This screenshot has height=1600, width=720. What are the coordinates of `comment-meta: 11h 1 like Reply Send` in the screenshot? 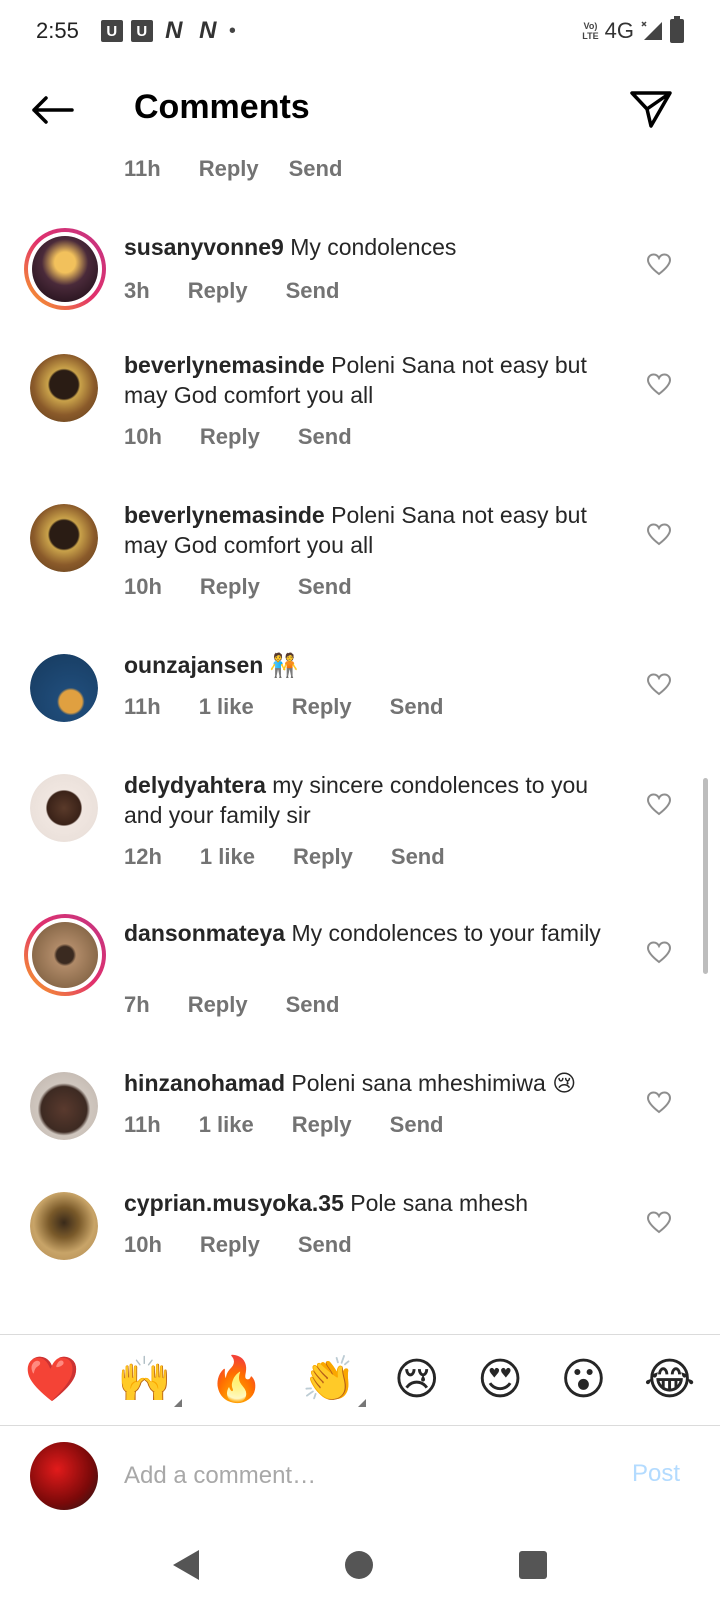 It's located at (302, 707).